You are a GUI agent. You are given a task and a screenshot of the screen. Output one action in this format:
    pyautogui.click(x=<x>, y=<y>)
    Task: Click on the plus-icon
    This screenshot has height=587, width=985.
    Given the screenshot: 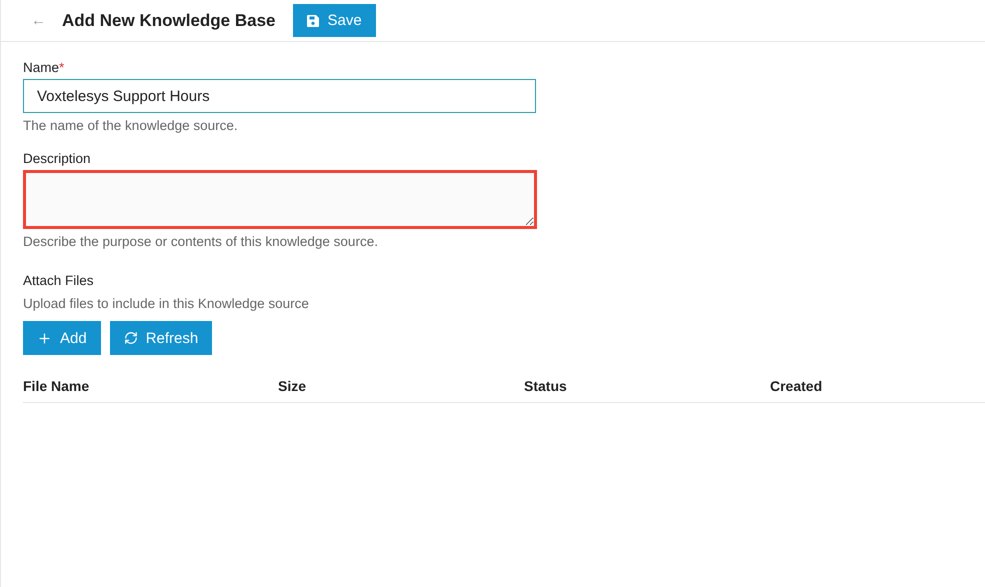 What is the action you would take?
    pyautogui.click(x=44, y=338)
    